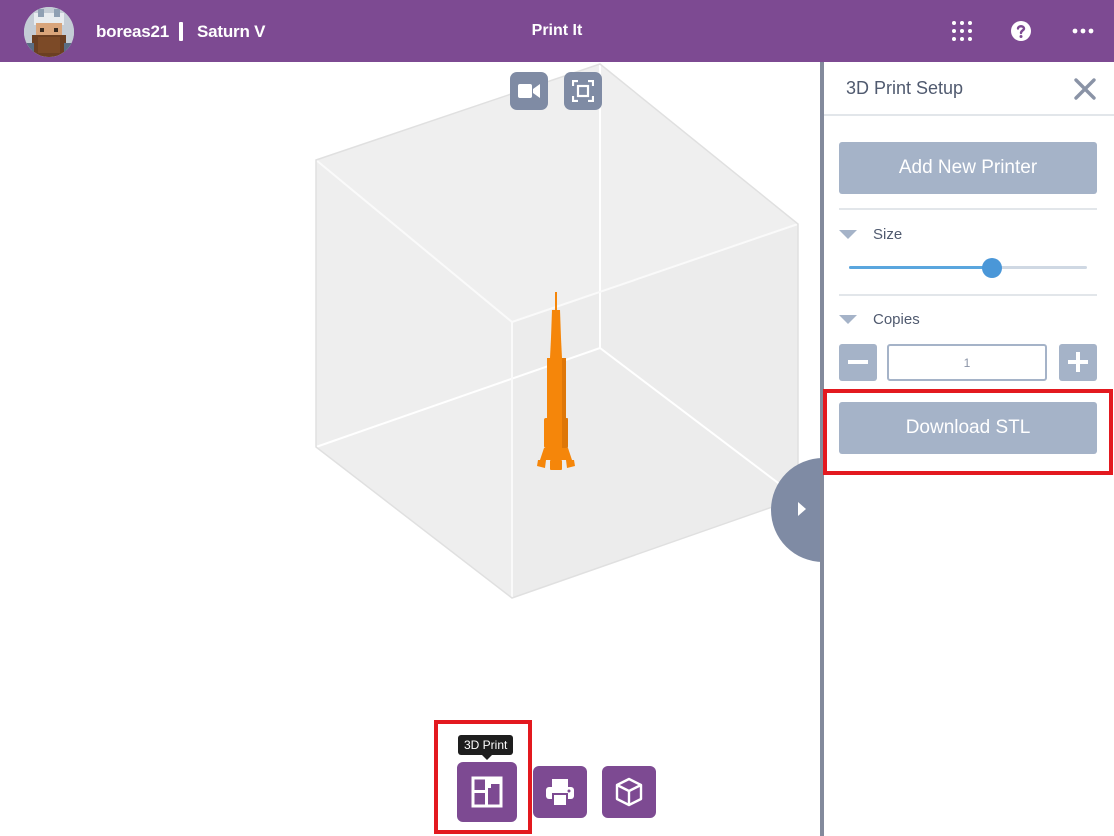 This screenshot has height=836, width=1114. What do you see at coordinates (969, 115) in the screenshot?
I see `panel-divider` at bounding box center [969, 115].